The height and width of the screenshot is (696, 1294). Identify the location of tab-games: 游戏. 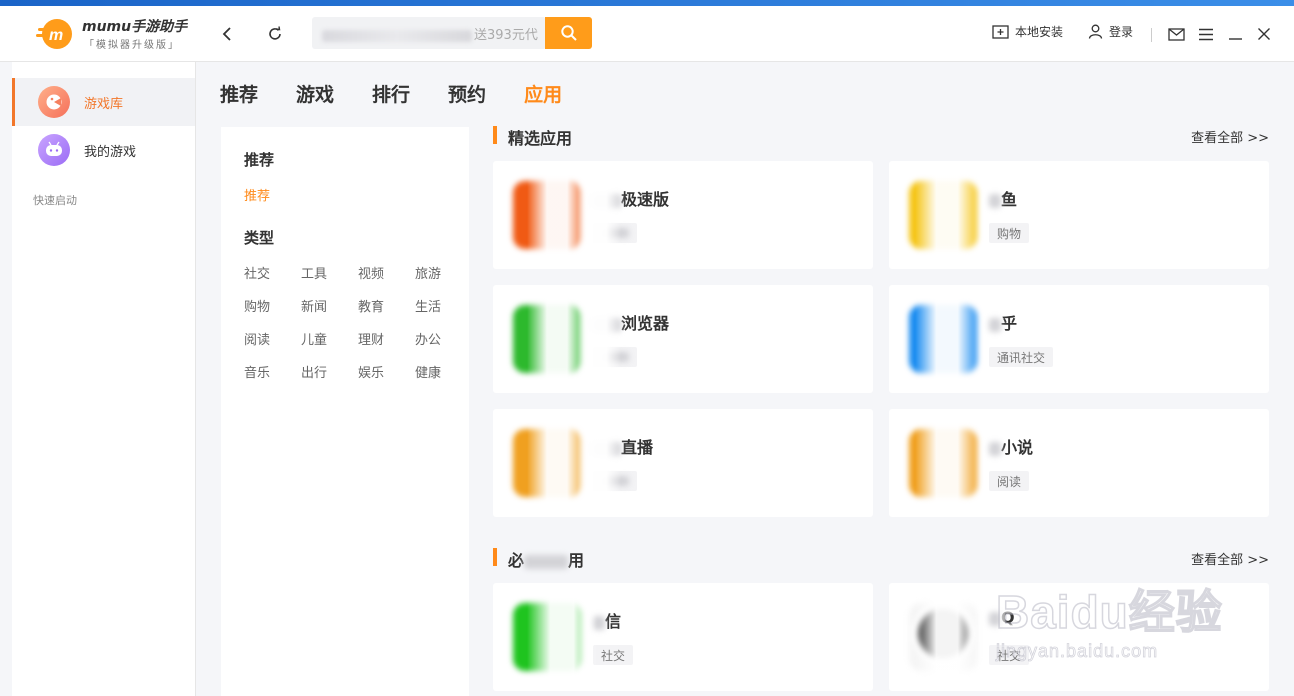
(315, 93).